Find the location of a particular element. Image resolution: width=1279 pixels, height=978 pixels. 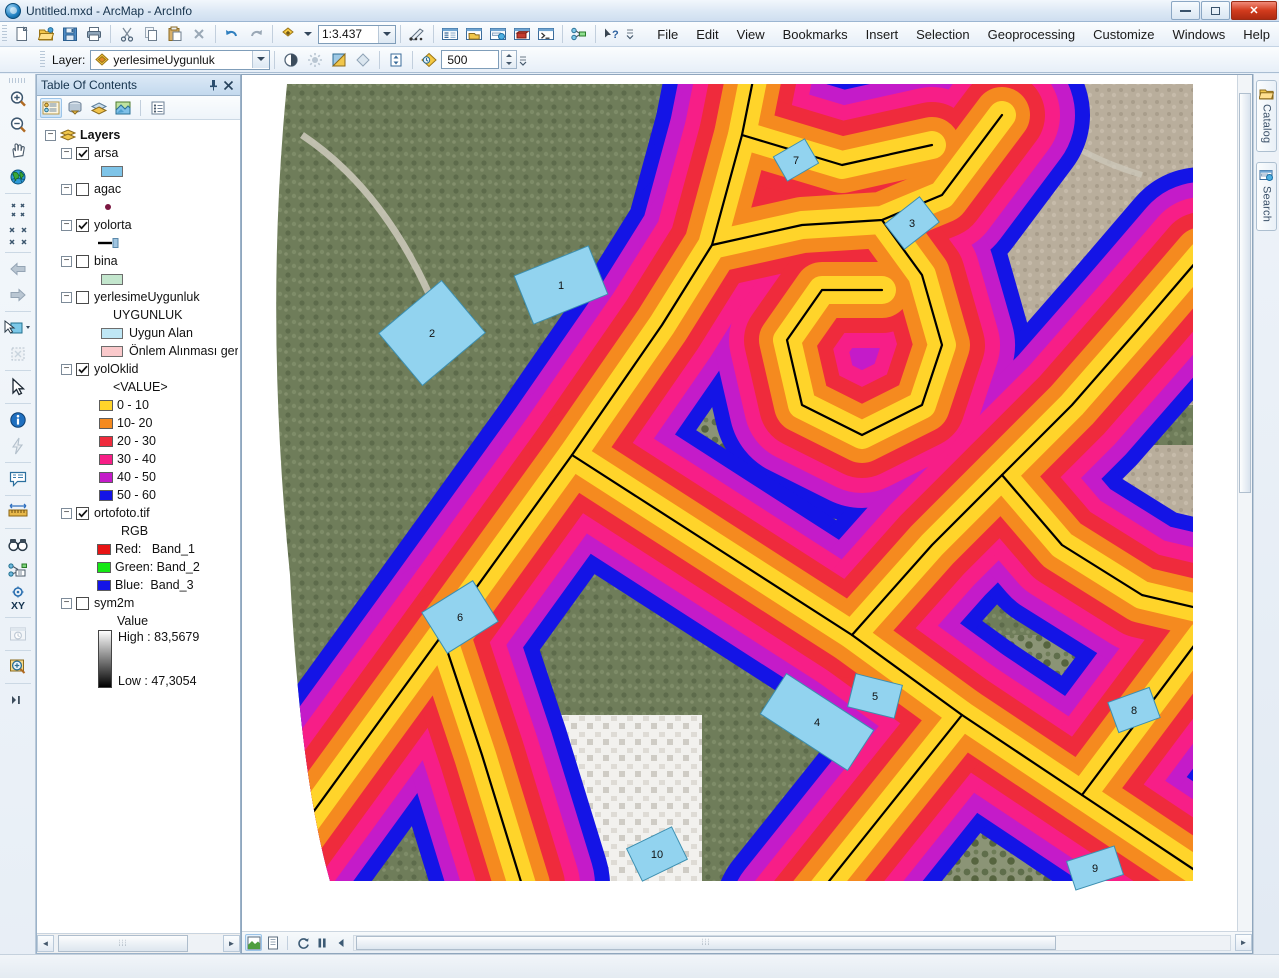

menu-customize: Customize is located at coordinates (1123, 34).